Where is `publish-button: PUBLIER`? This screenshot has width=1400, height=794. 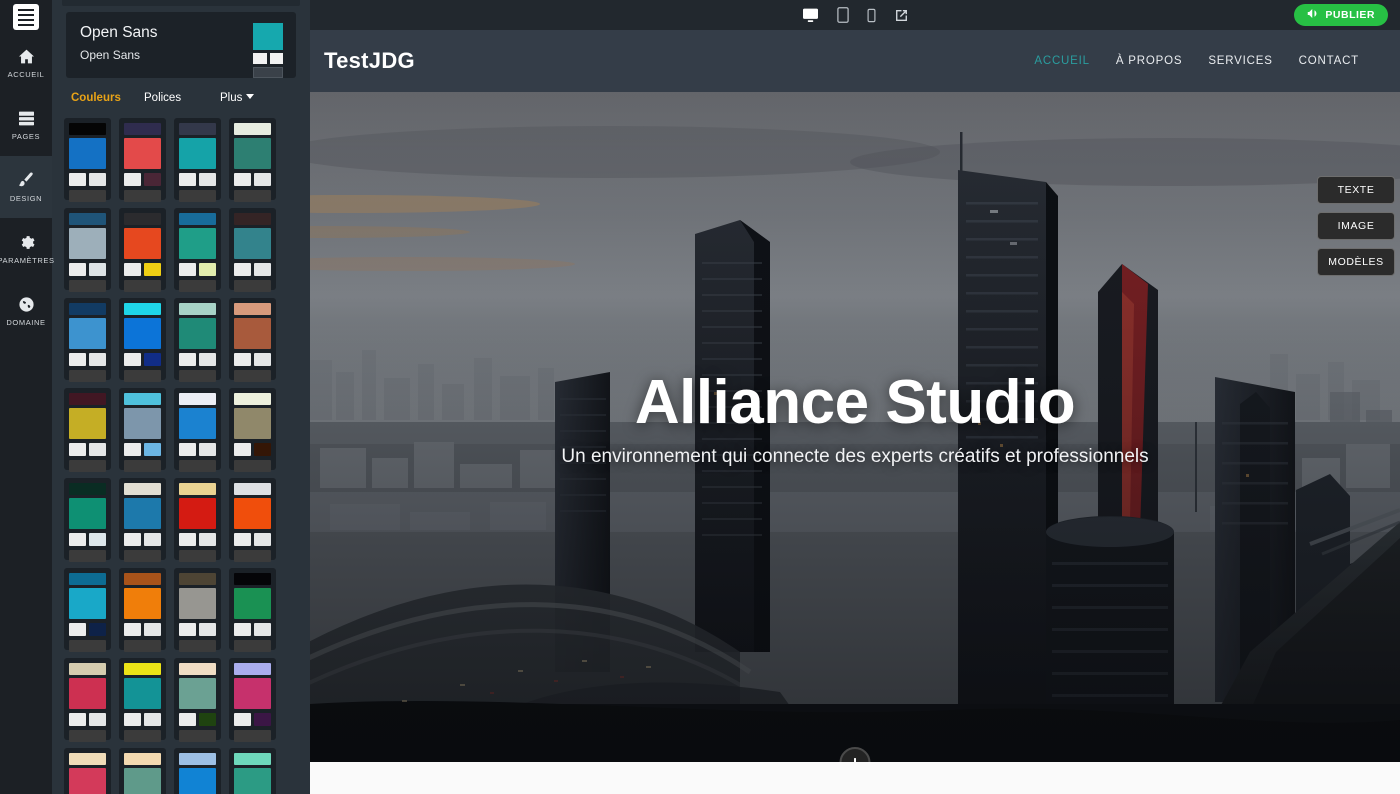
publish-button: PUBLIER is located at coordinates (1341, 15).